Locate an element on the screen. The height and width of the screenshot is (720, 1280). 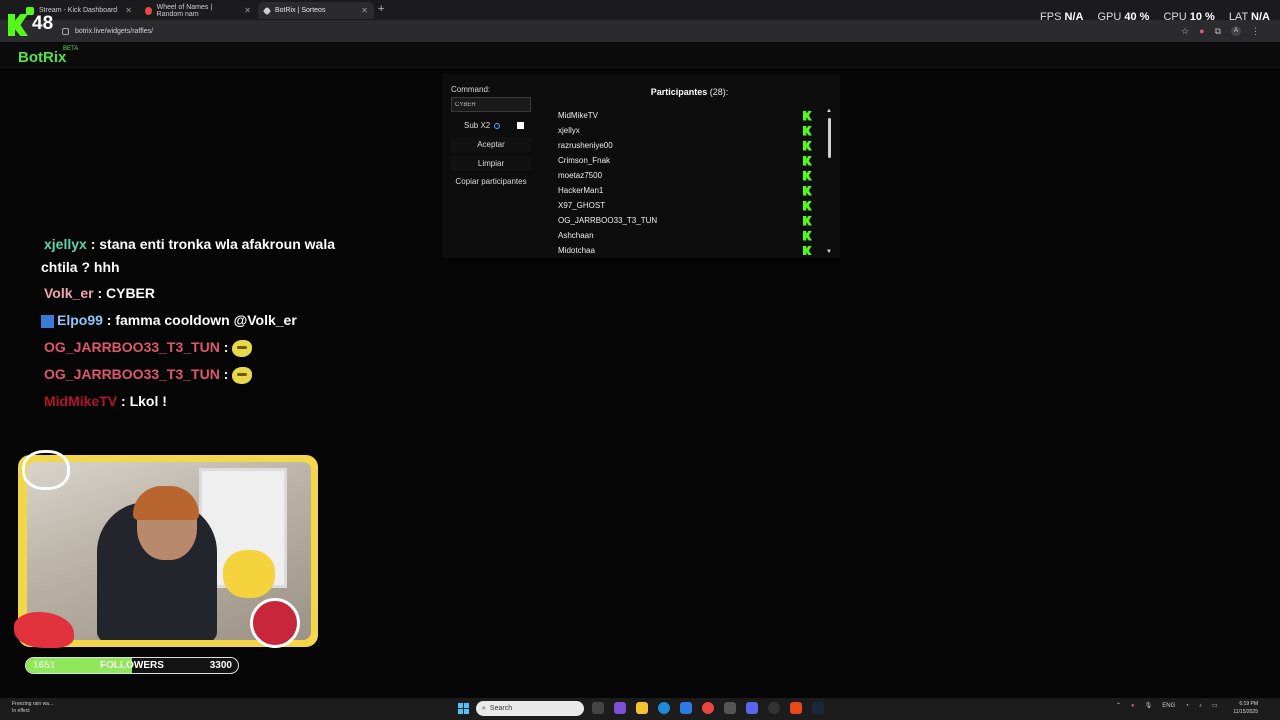
streamer-beanie is located at coordinates (166, 503).